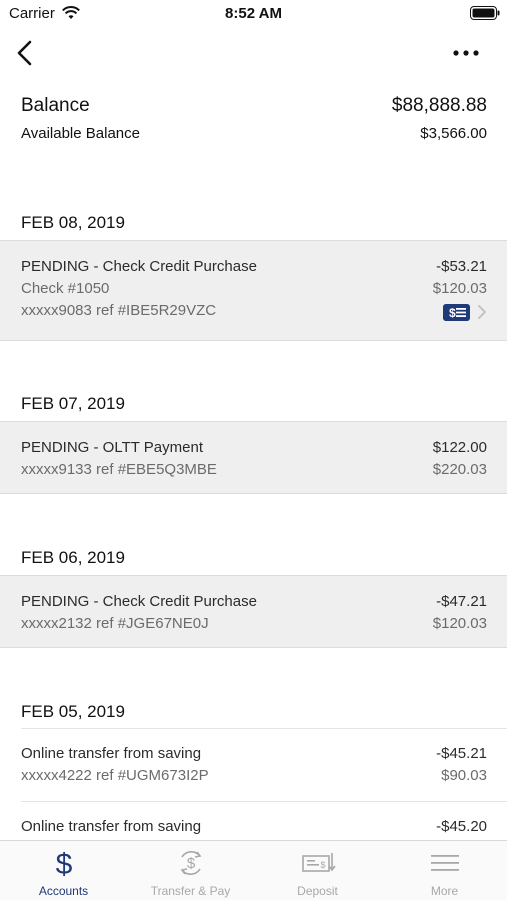 The height and width of the screenshot is (900, 507). Describe the element at coordinates (466, 53) in the screenshot. I see `more-dots-icon` at that location.